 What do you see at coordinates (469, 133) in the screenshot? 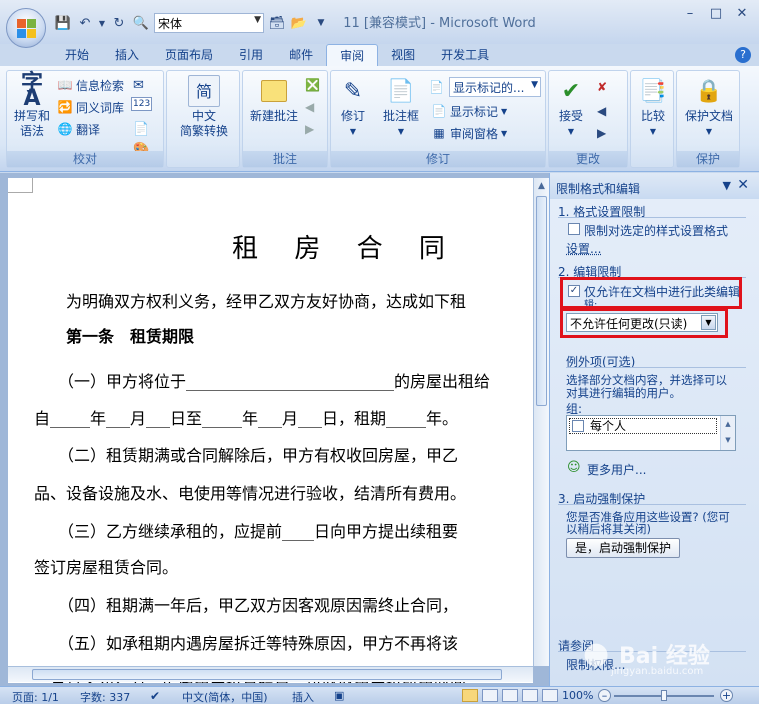
I see `reviewing-pane-button: ▦ 审阅窗格 ▼` at bounding box center [469, 133].